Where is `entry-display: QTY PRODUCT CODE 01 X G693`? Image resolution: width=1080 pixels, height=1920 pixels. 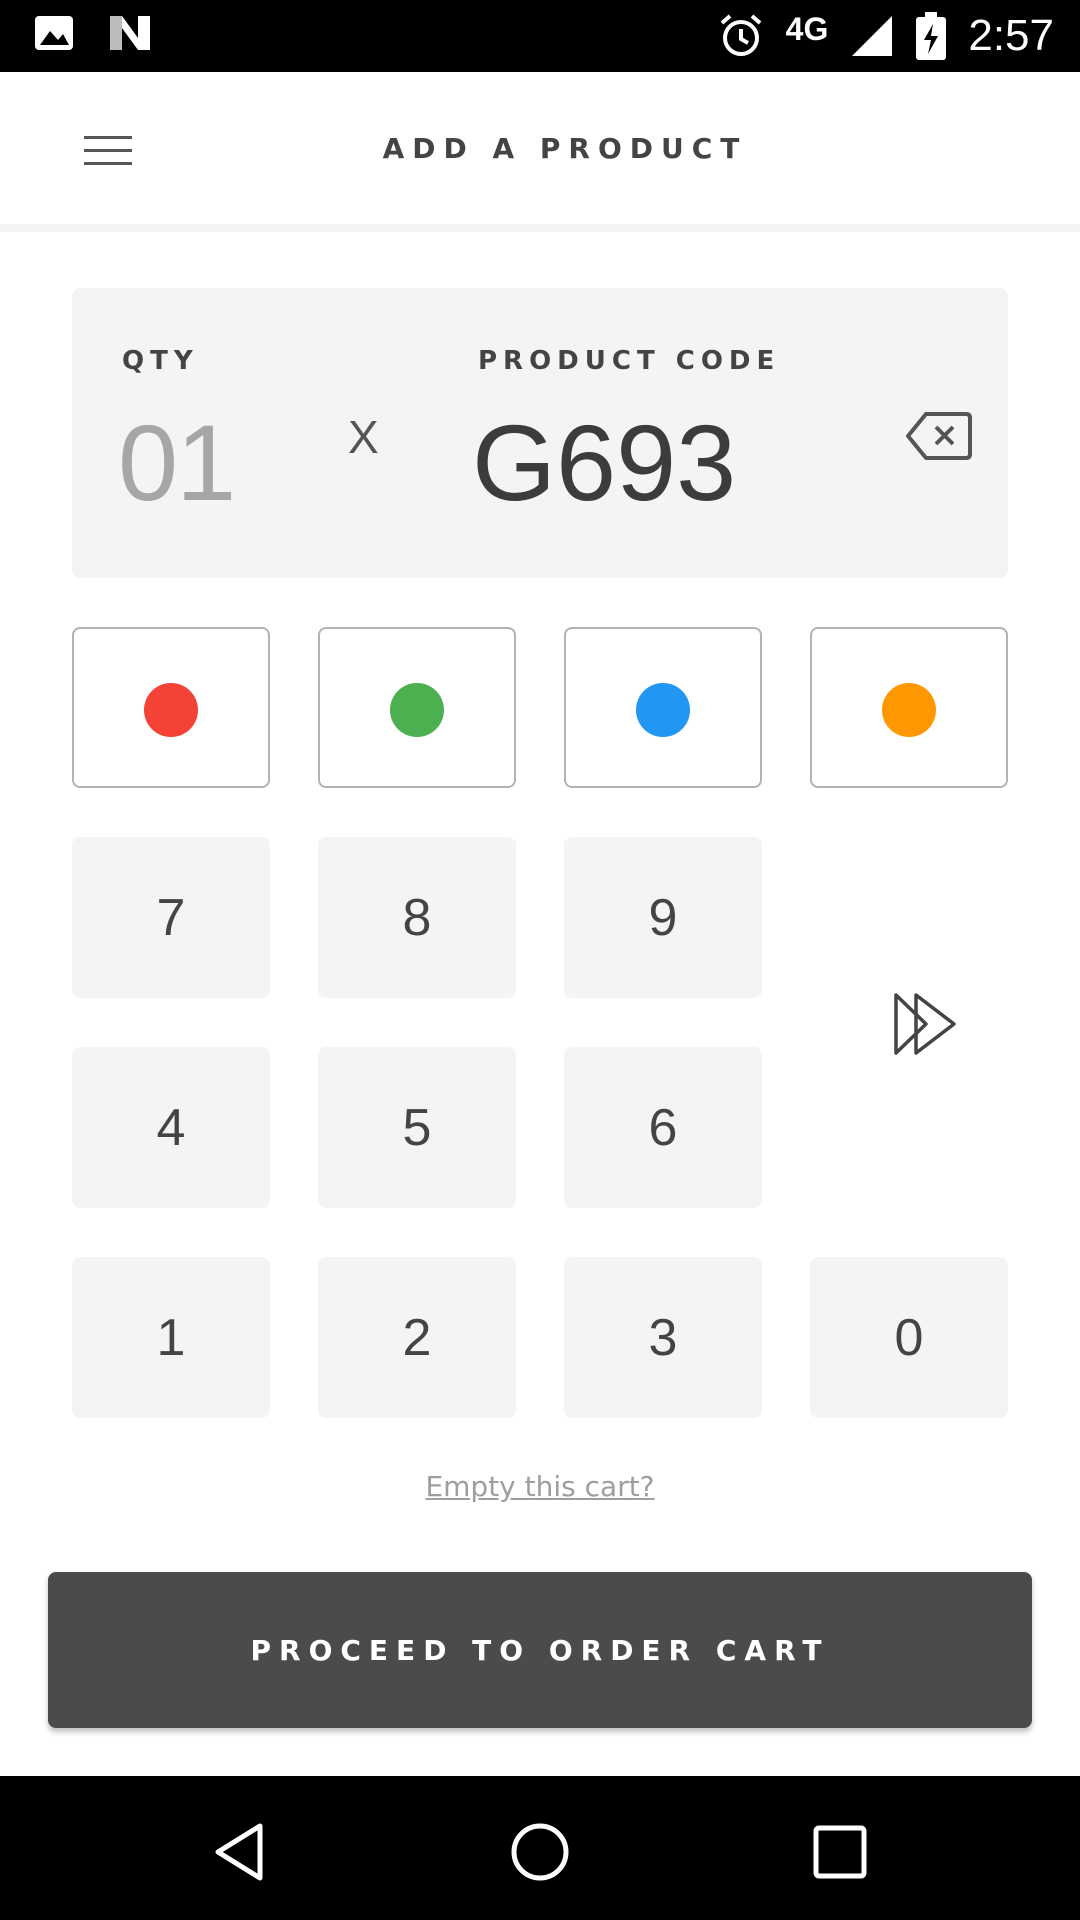 entry-display: QTY PRODUCT CODE 01 X G693 is located at coordinates (540, 433).